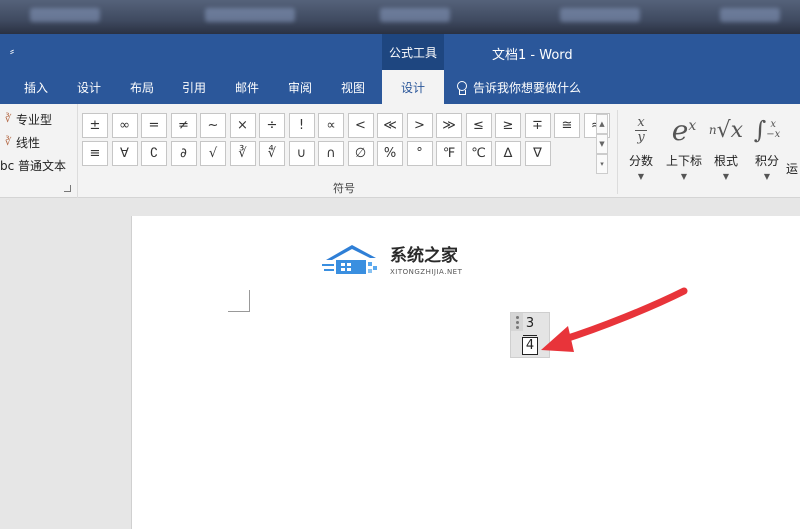 The height and width of the screenshot is (529, 800). Describe the element at coordinates (508, 153) in the screenshot. I see `symbol-button: ∆` at that location.